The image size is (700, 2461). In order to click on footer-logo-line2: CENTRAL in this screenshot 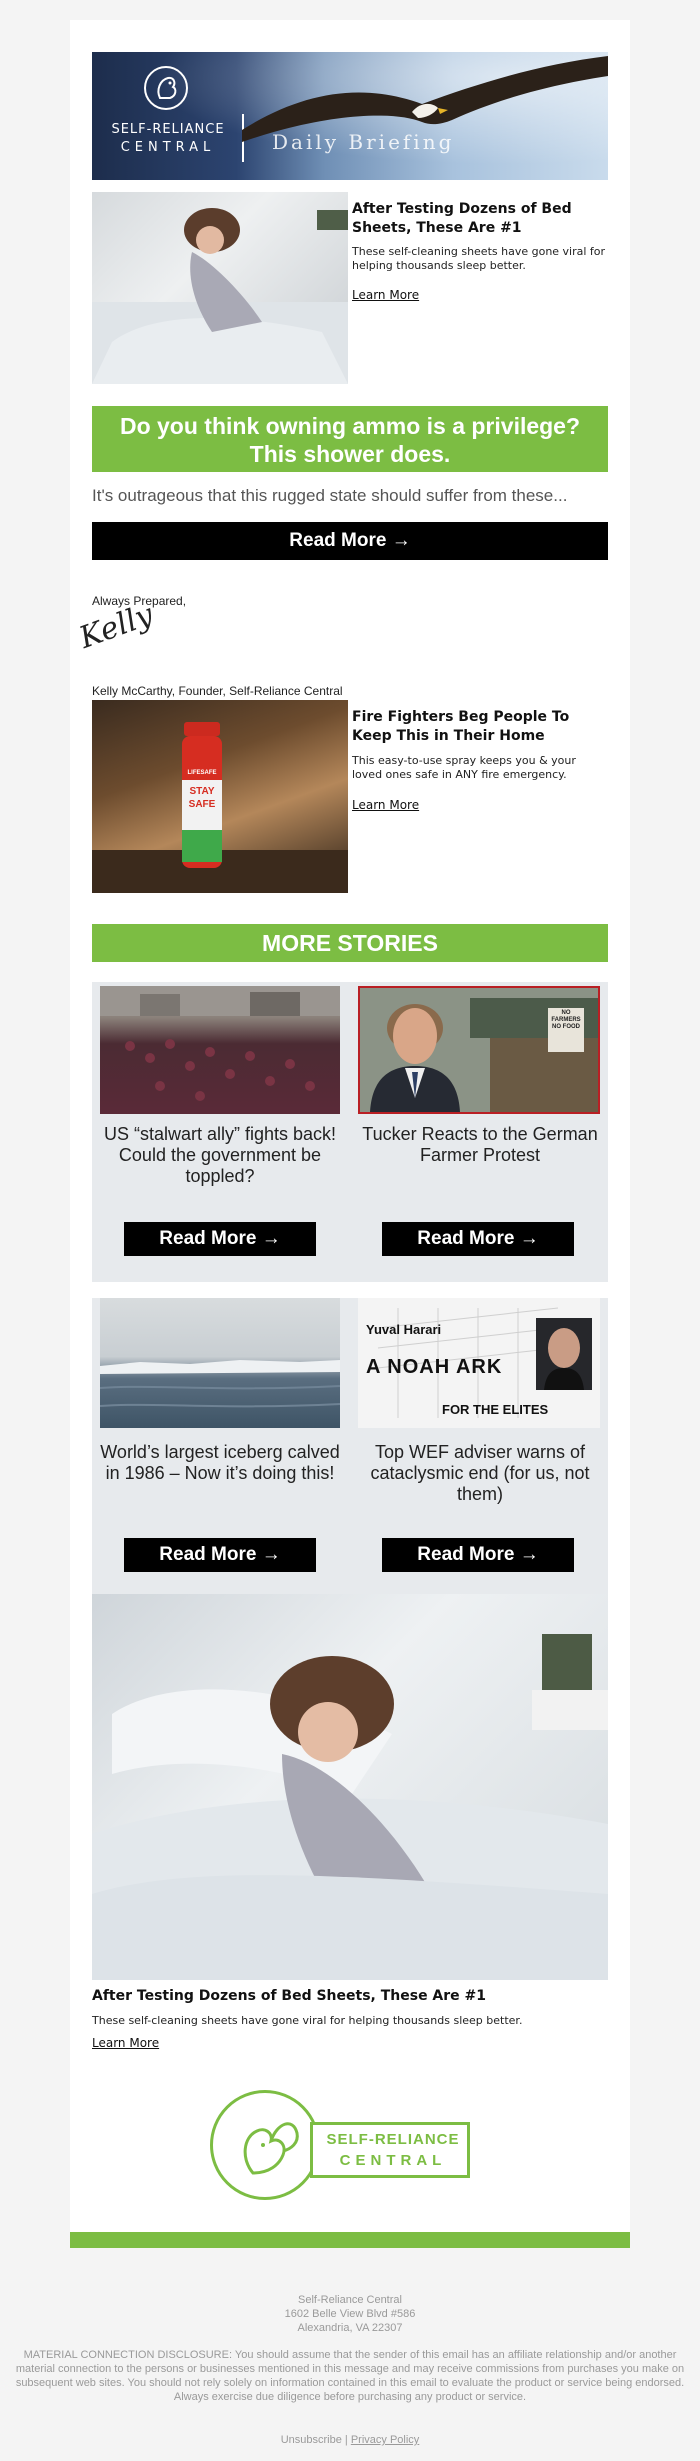, I will do `click(393, 2160)`.